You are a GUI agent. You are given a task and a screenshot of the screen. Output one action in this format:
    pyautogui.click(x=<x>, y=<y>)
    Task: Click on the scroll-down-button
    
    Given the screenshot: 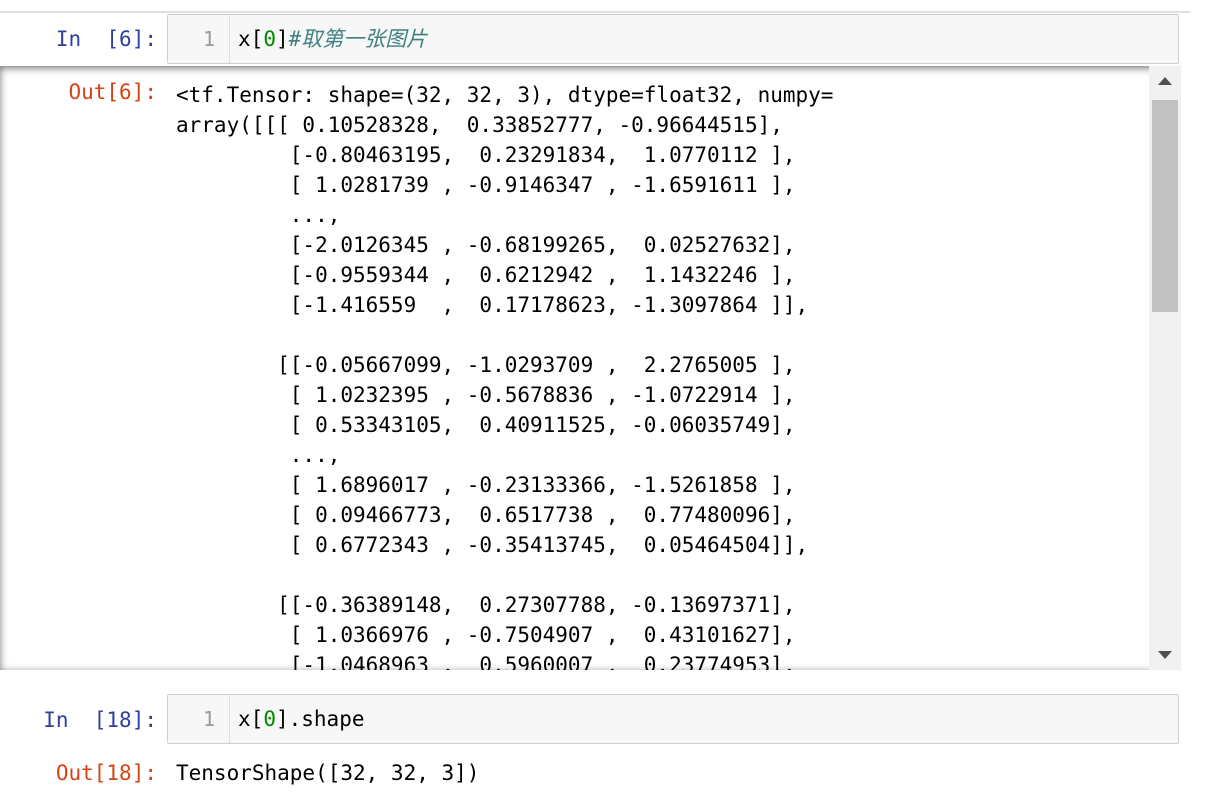 What is the action you would take?
    pyautogui.click(x=1165, y=655)
    